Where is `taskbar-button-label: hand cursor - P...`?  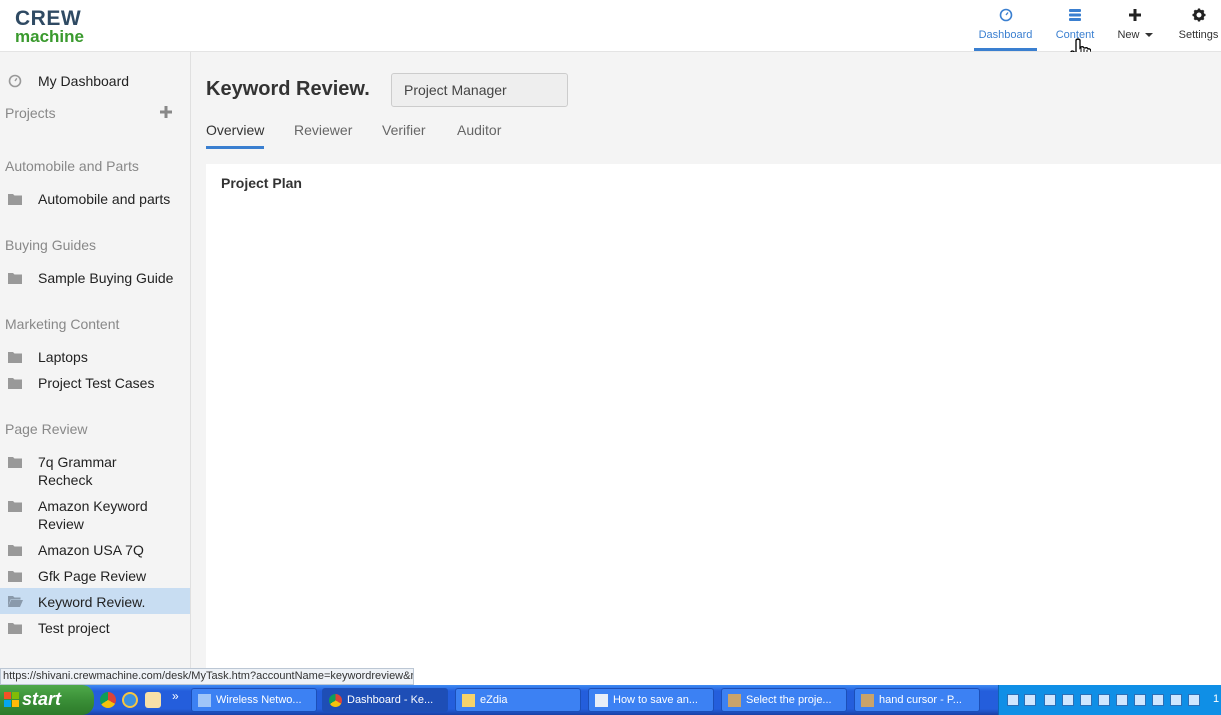 taskbar-button-label: hand cursor - P... is located at coordinates (920, 700).